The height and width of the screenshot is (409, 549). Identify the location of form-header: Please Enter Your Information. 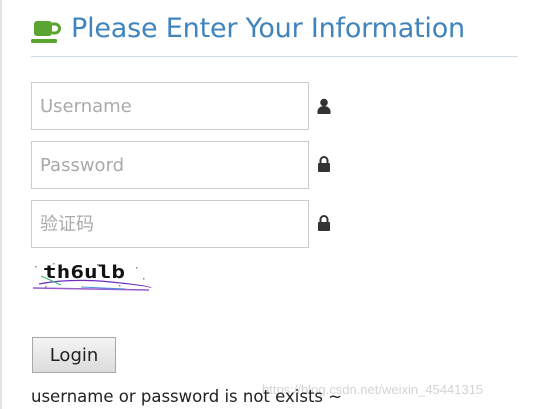
(274, 33).